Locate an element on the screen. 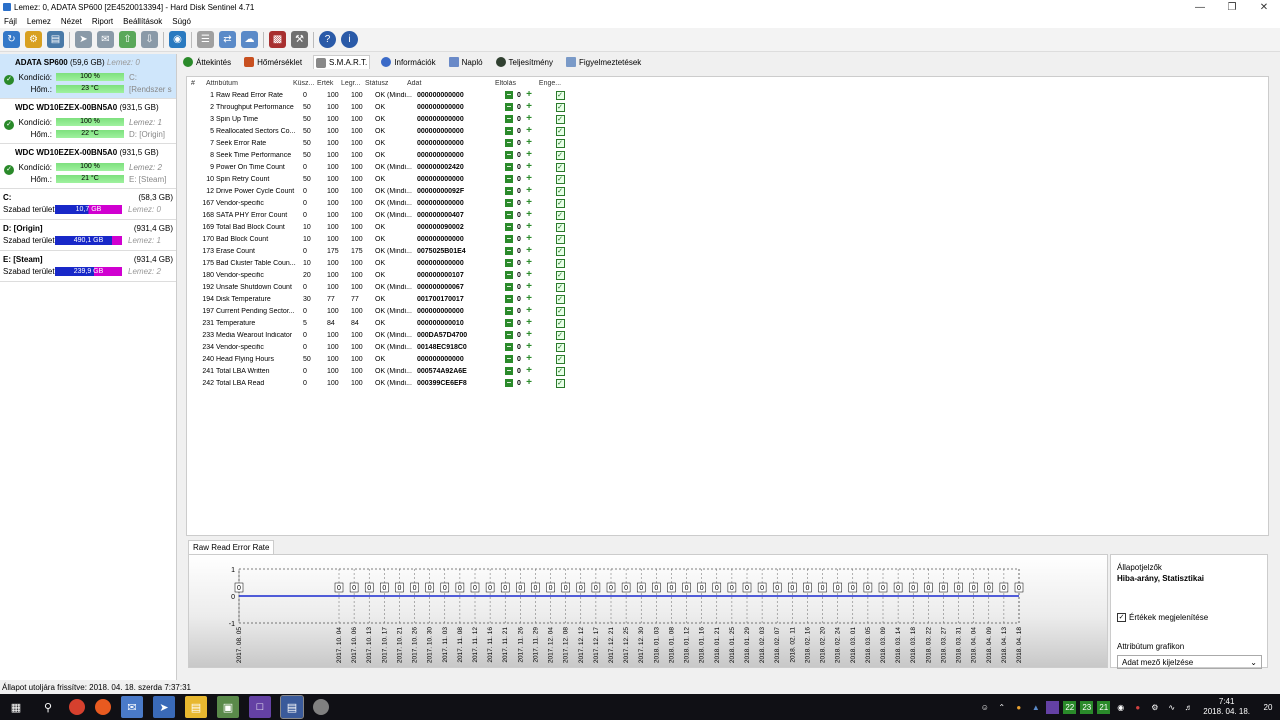 This screenshot has width=1280, height=720. search-icon: ⚲ is located at coordinates (48, 707).